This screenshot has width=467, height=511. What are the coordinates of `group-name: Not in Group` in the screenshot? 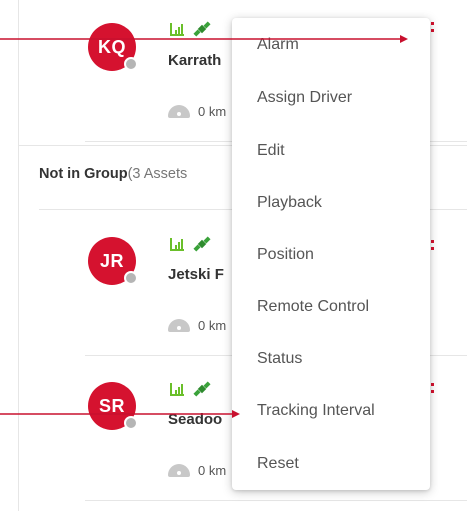 It's located at (83, 174).